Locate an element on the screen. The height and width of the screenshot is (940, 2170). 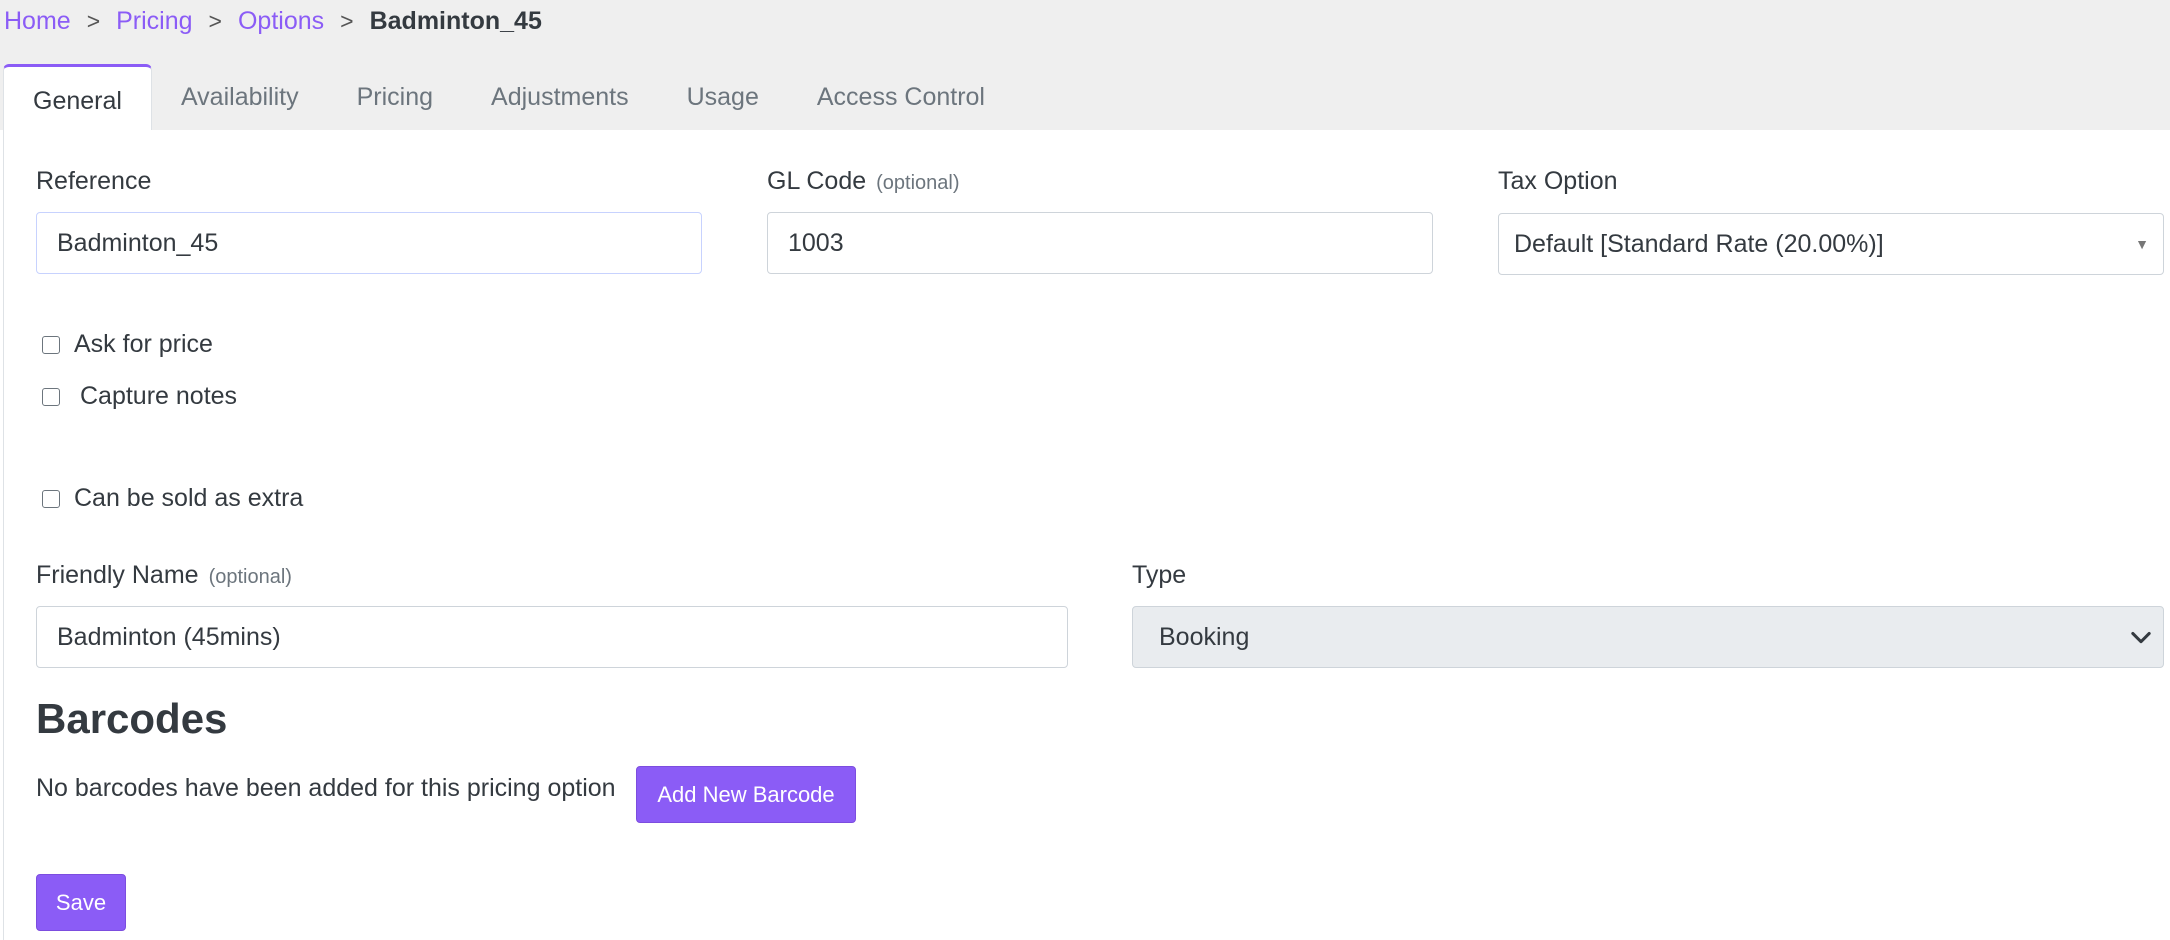
tab-general: General is located at coordinates (77, 97).